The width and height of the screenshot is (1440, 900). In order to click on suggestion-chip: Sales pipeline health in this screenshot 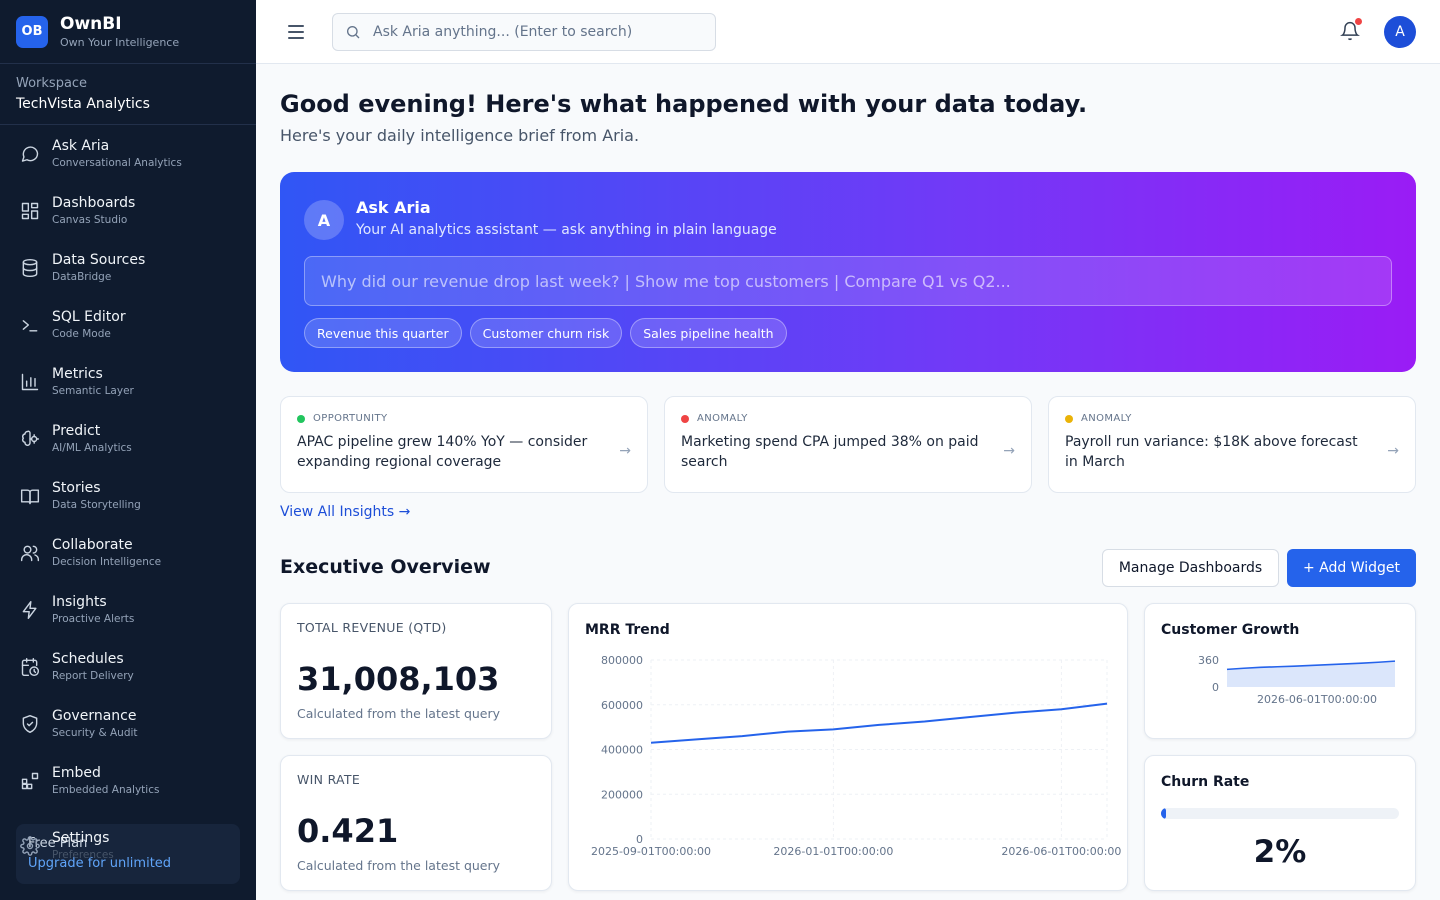, I will do `click(708, 333)`.